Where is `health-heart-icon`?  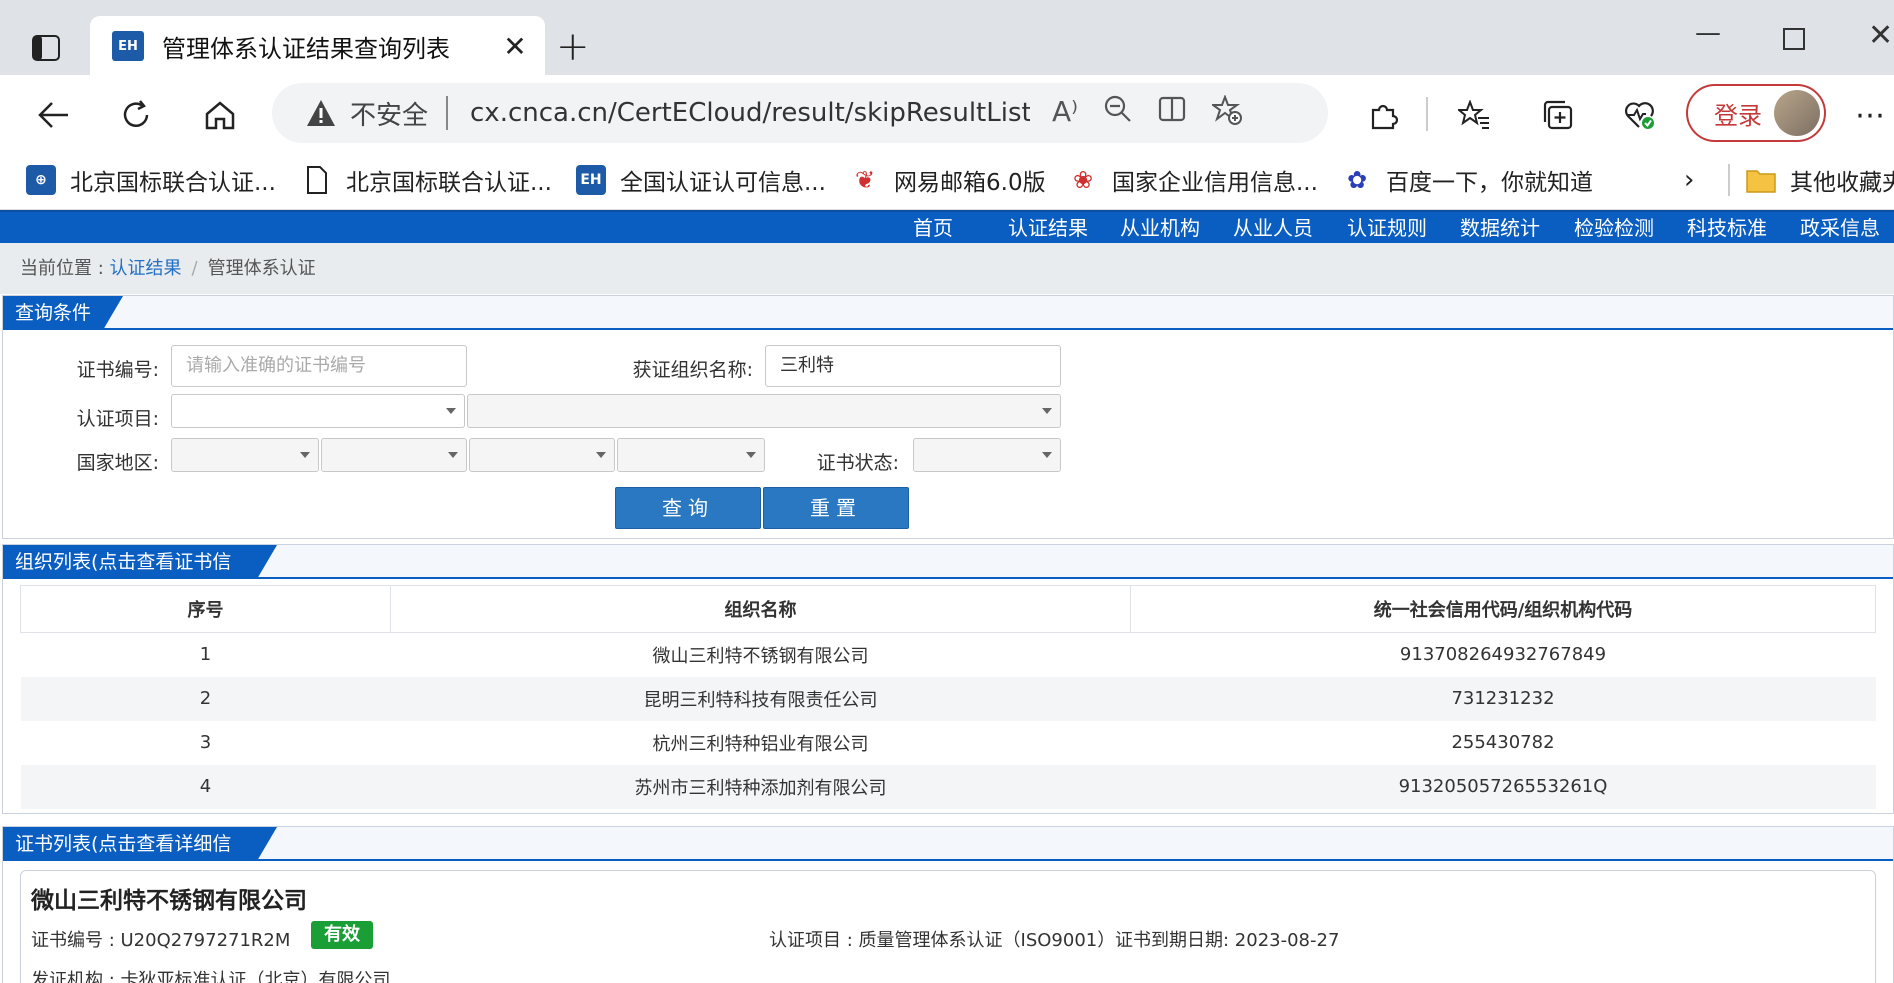
health-heart-icon is located at coordinates (1640, 115).